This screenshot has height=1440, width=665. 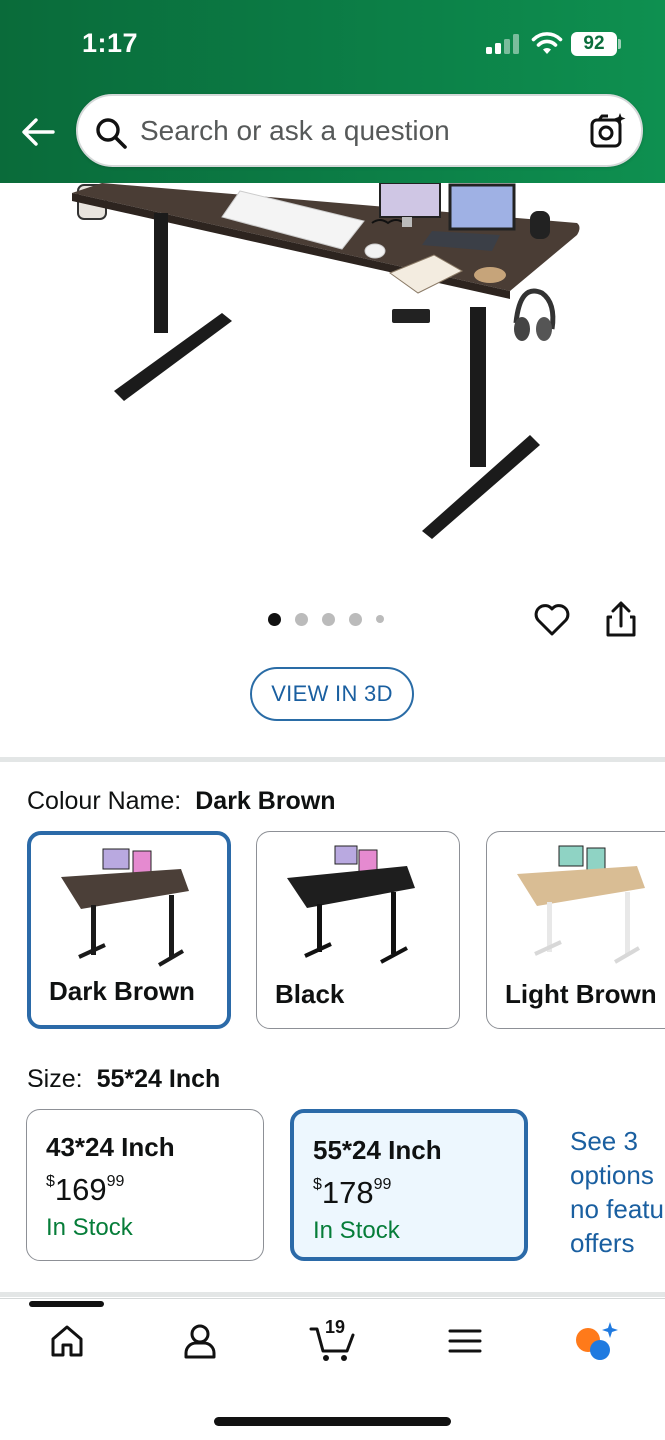 I want to click on size-option-price: $16999, so click(x=85, y=1190).